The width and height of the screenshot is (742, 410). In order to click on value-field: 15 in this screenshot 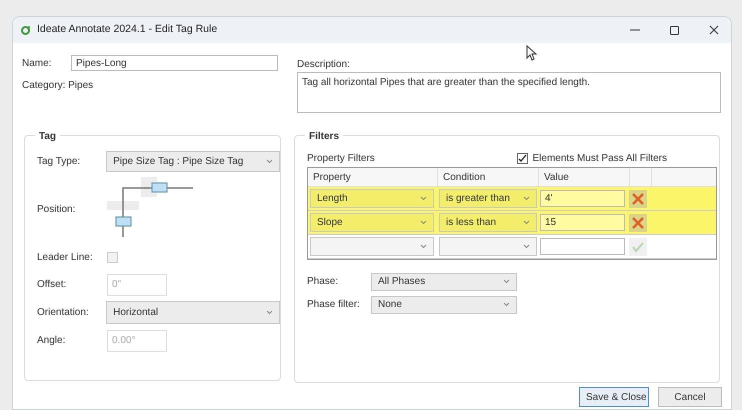, I will do `click(582, 222)`.